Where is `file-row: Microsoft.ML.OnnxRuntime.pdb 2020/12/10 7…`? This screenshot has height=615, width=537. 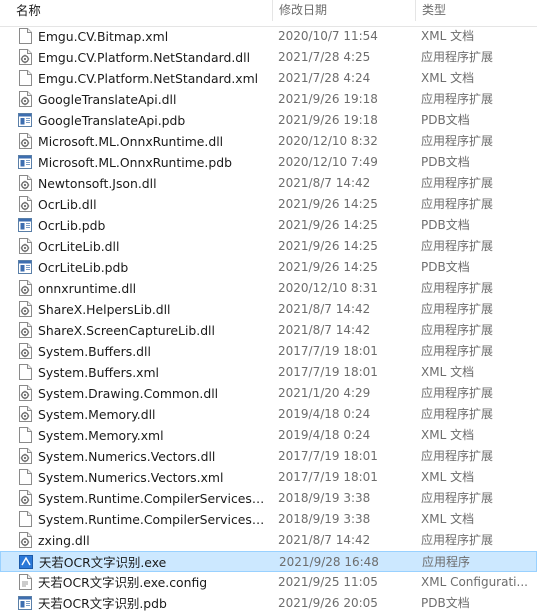
file-row: Microsoft.ML.OnnxRuntime.pdb 2020/12/10 7… is located at coordinates (268, 162).